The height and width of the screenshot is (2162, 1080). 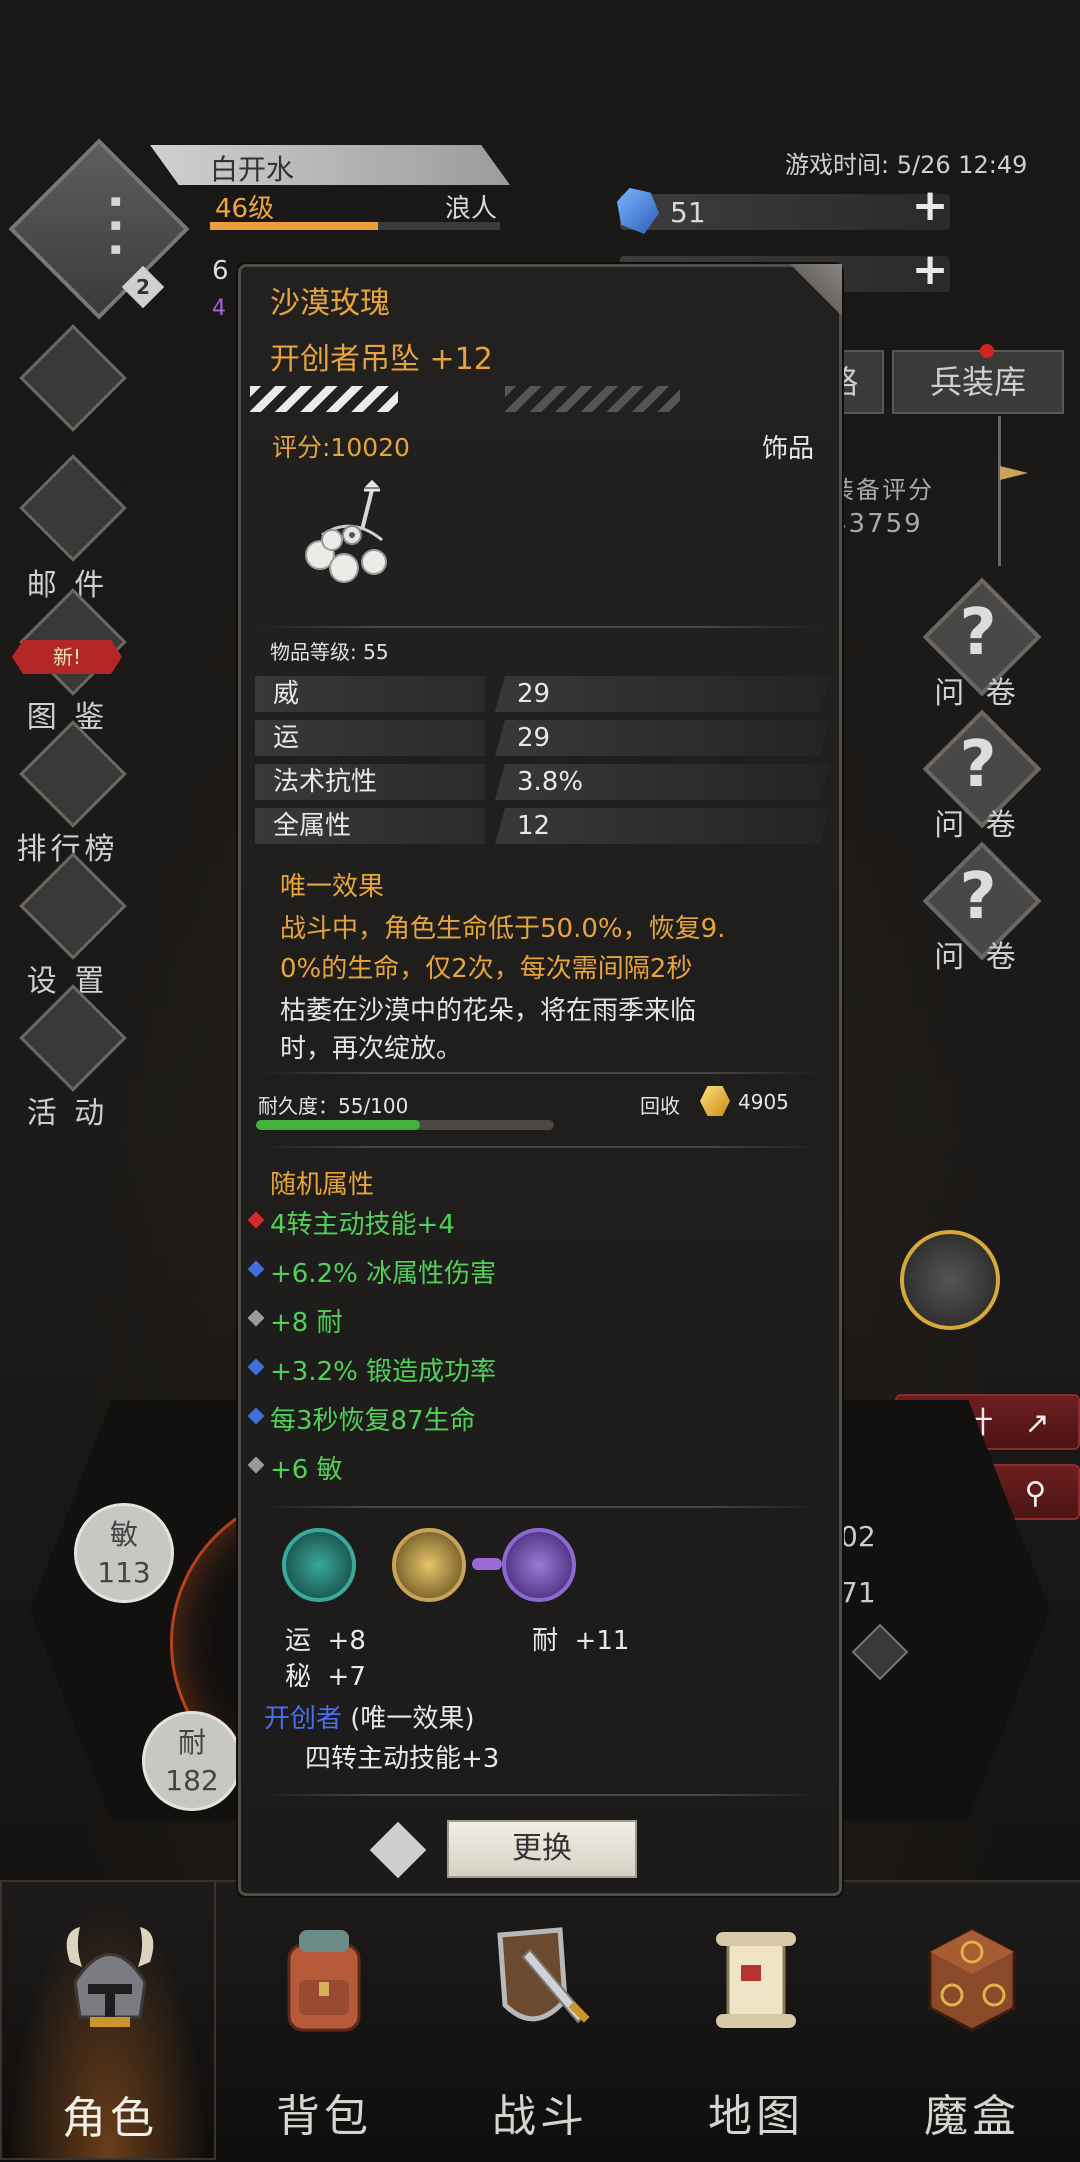 I want to click on mail-icon, so click(x=71, y=512).